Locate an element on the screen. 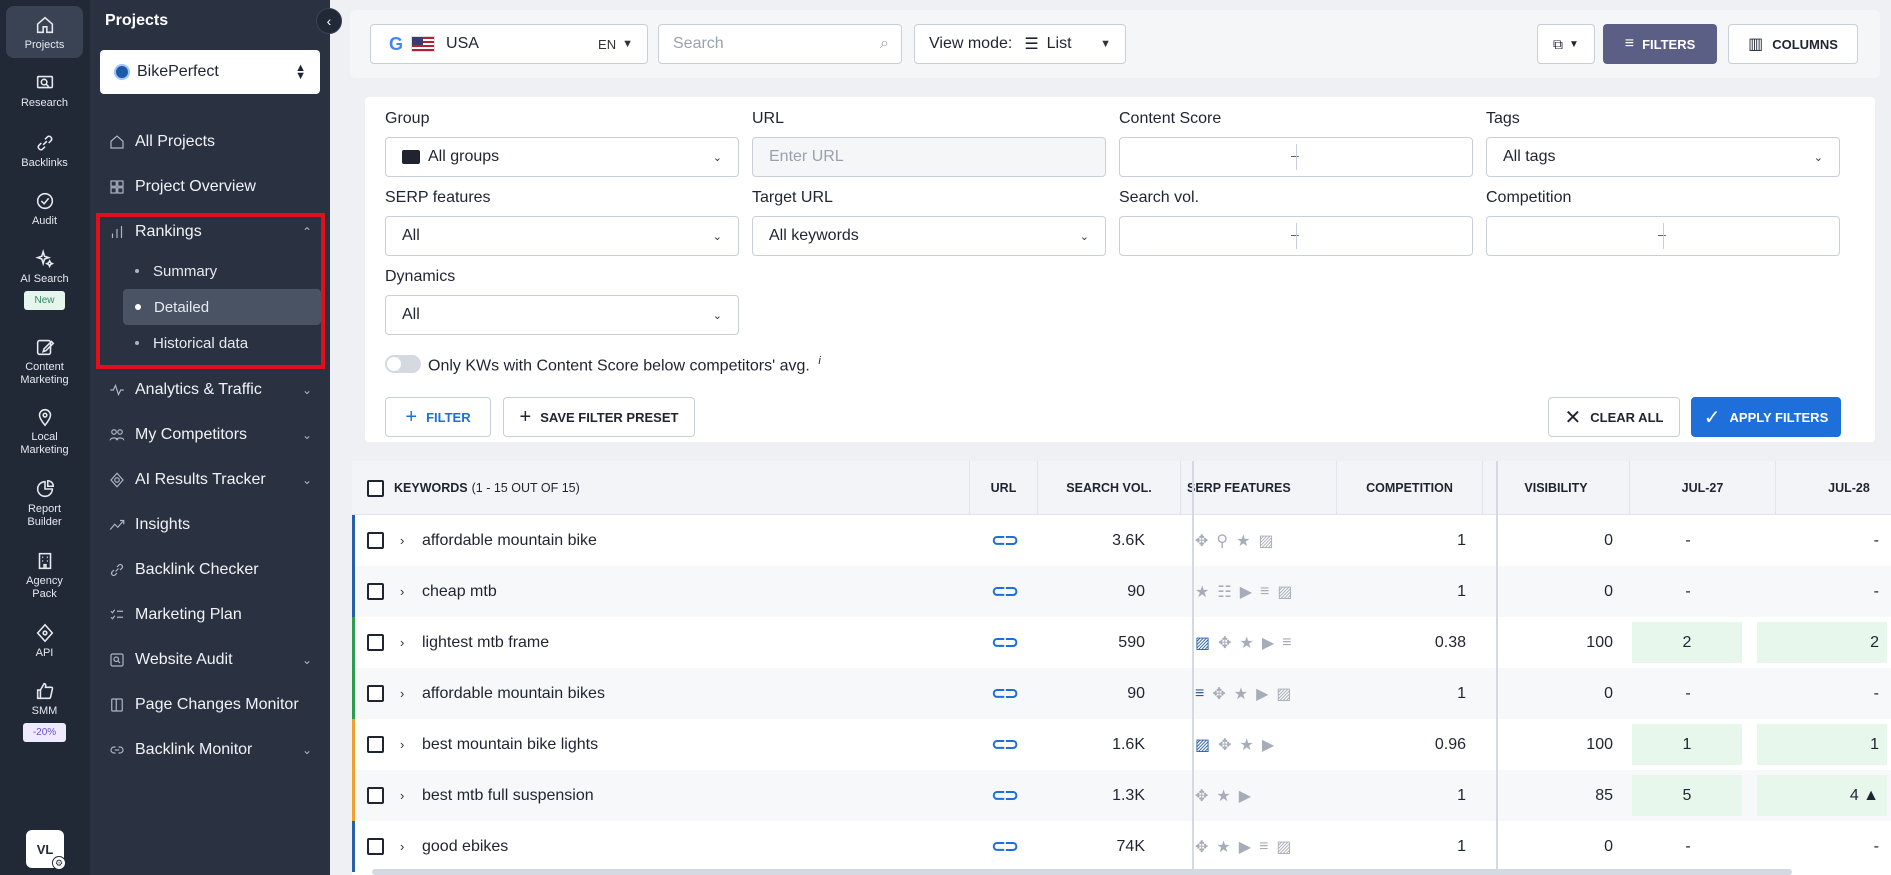  keyword-text: best mountain bike lights is located at coordinates (510, 744).